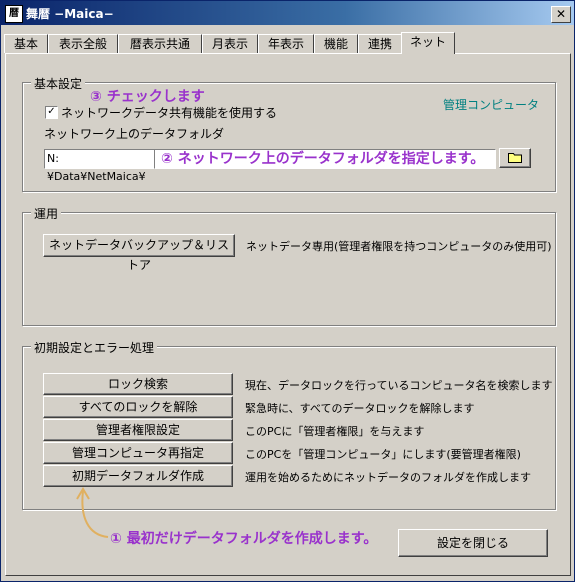  I want to click on manager-pc-label: 管理コンピュータ, so click(491, 105).